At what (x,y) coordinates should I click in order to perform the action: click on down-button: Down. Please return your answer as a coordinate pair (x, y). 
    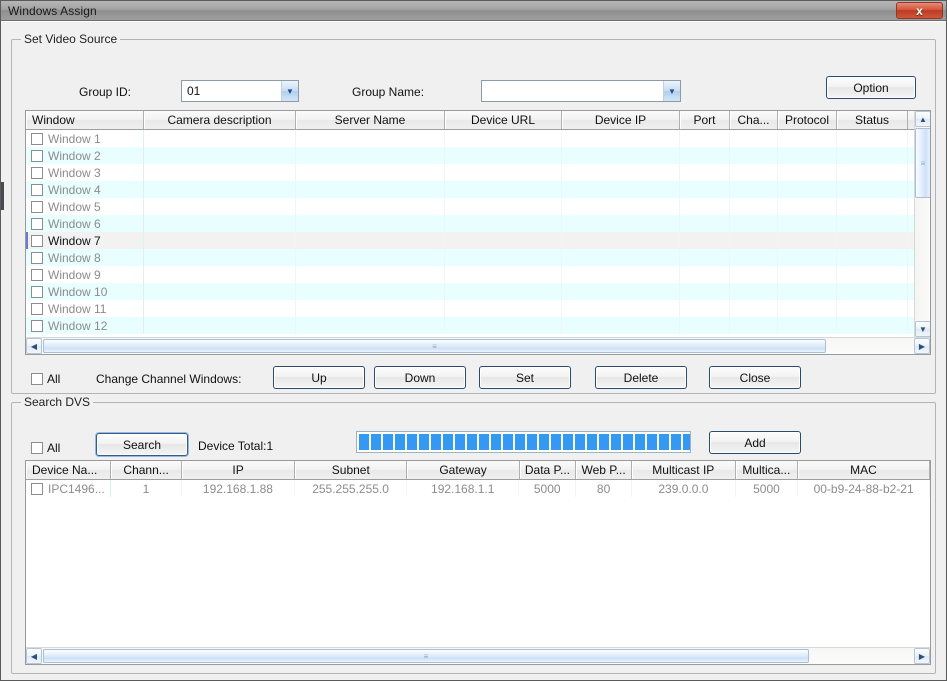
    Looking at the image, I should click on (420, 377).